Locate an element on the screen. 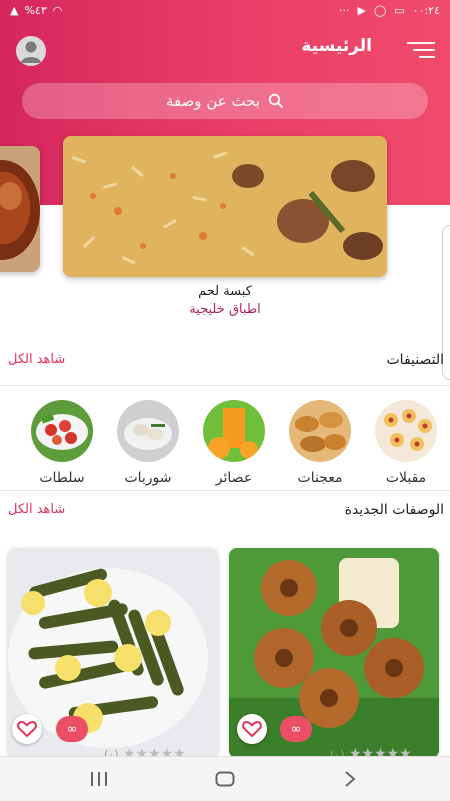 The height and width of the screenshot is (801, 450). back-icon is located at coordinates (350, 779).